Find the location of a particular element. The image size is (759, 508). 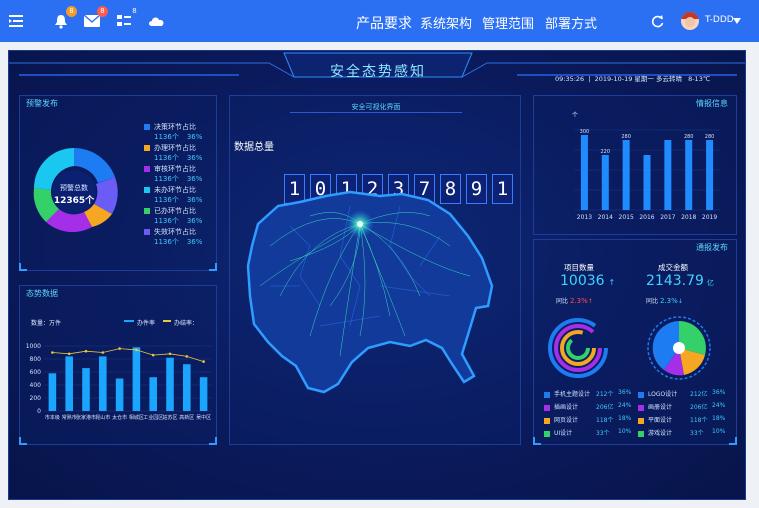

alert-legend-item: 失效环节占比 is located at coordinates (170, 232).